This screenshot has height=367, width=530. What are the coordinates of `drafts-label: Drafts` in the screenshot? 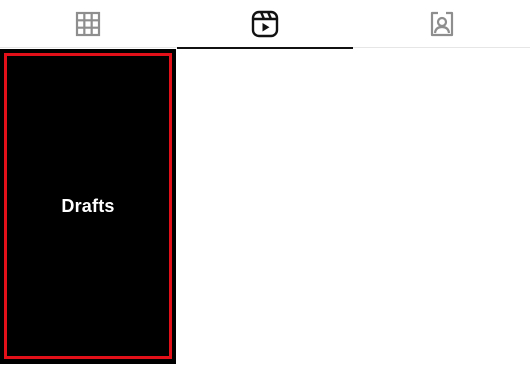 It's located at (88, 206).